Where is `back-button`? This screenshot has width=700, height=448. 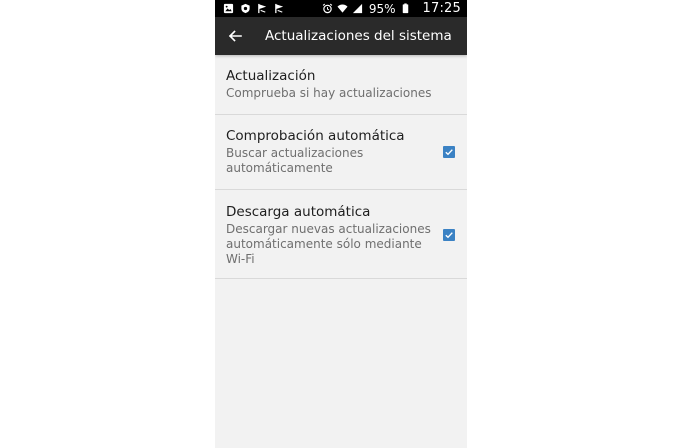 back-button is located at coordinates (235, 36).